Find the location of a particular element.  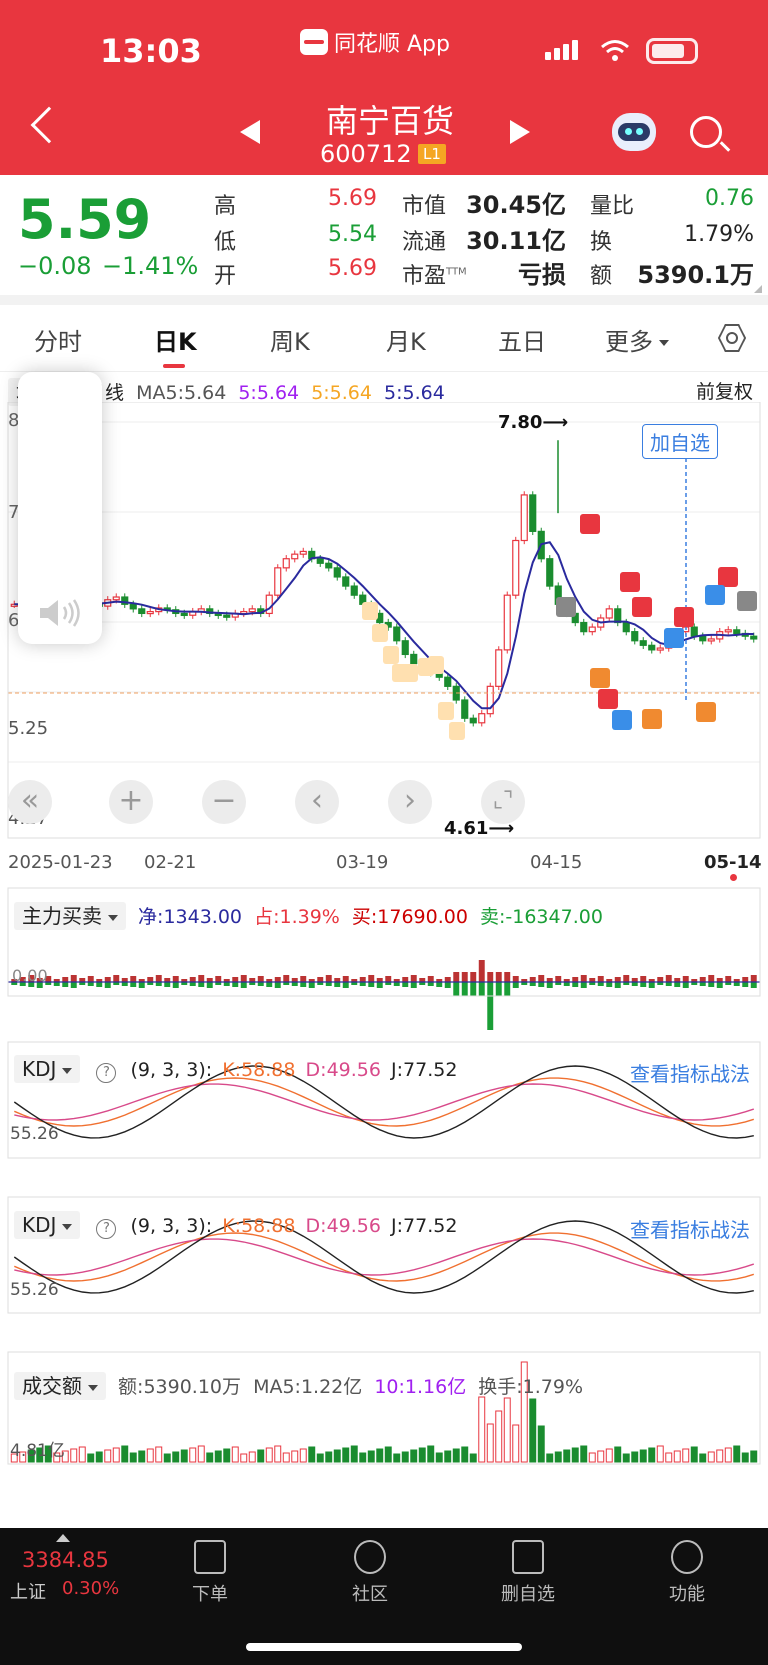

divider is located at coordinates (384, 300).